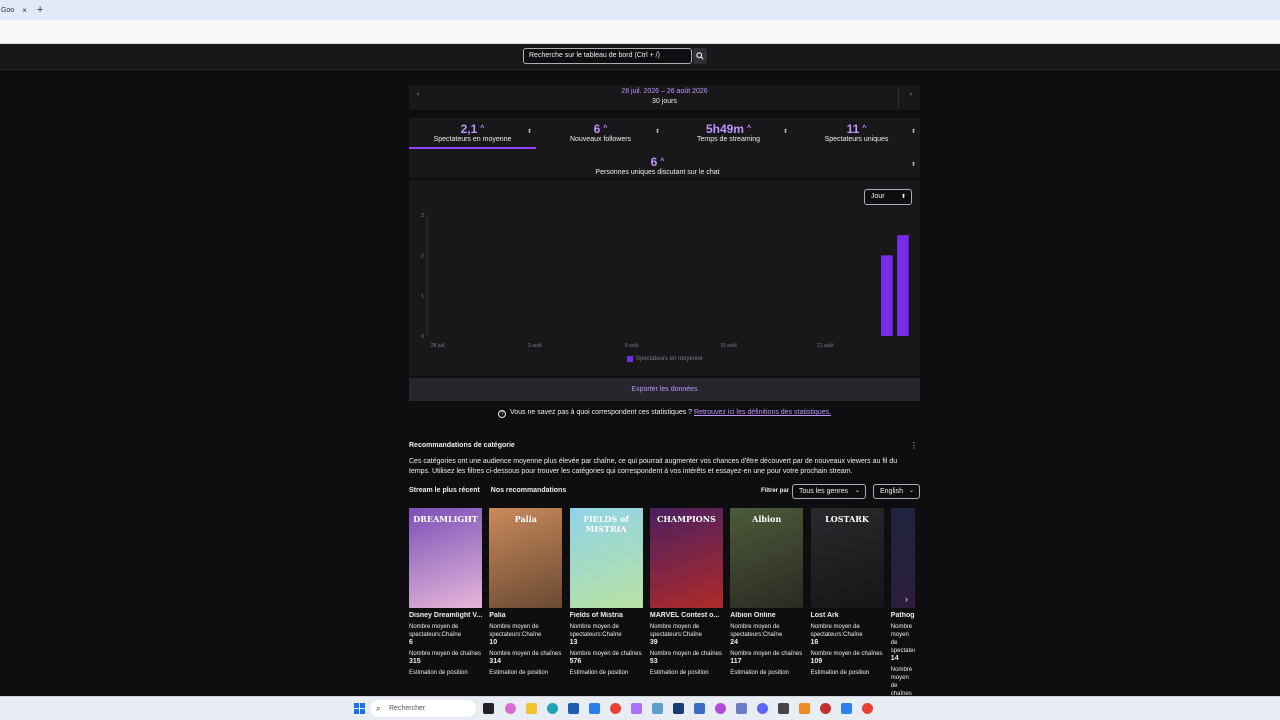  What do you see at coordinates (911, 94) in the screenshot?
I see `next-period-icon: ›` at bounding box center [911, 94].